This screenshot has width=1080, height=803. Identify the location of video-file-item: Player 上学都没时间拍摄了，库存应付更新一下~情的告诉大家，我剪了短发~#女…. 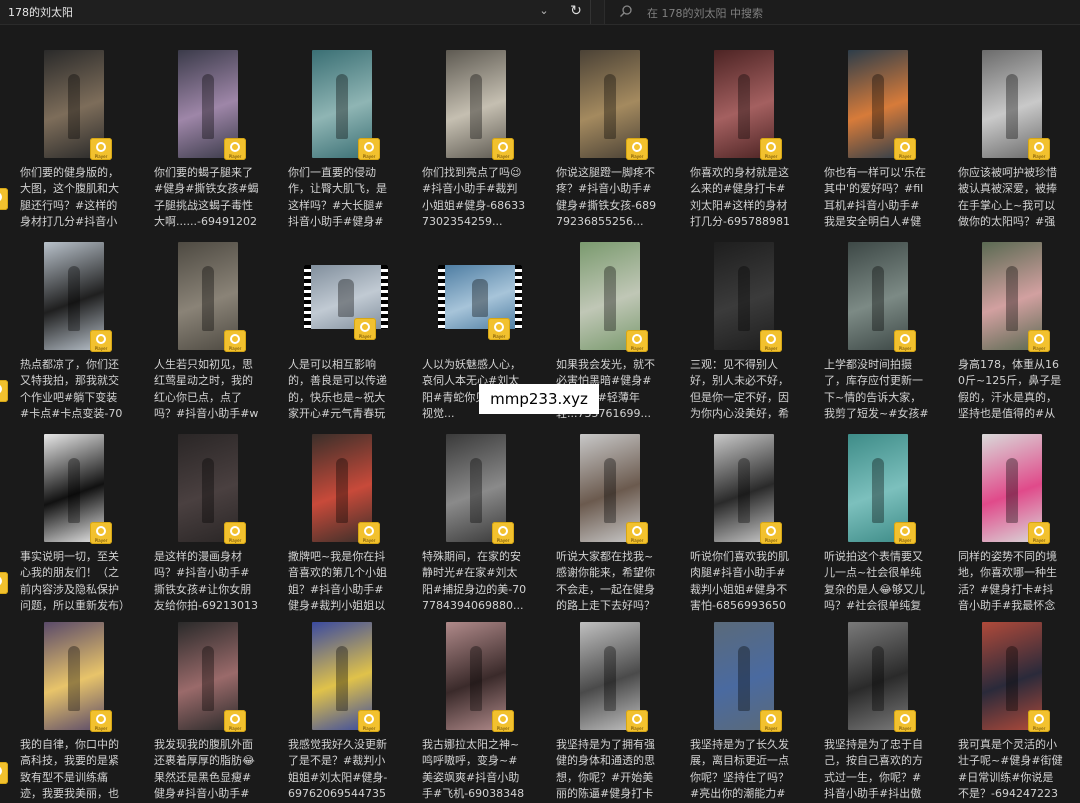
(871, 325).